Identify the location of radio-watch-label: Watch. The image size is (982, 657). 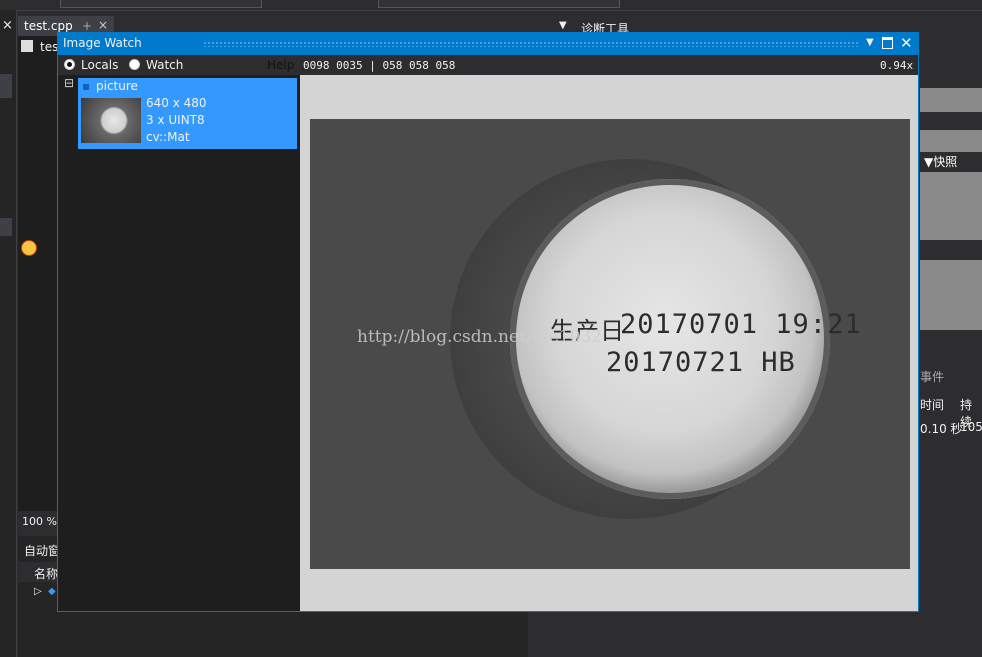
(164, 65).